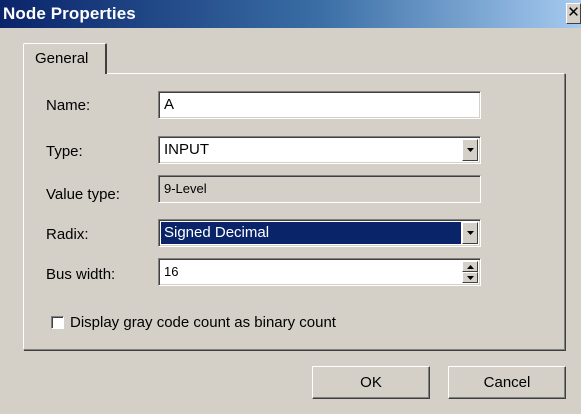 The width and height of the screenshot is (581, 414). I want to click on radix-dropdown: Signed Decimal, so click(319, 233).